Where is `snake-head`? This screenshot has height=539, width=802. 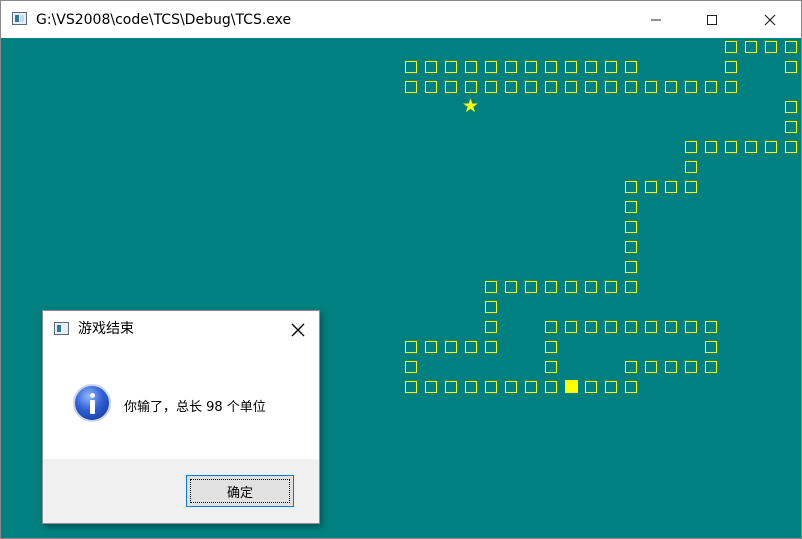
snake-head is located at coordinates (571, 386).